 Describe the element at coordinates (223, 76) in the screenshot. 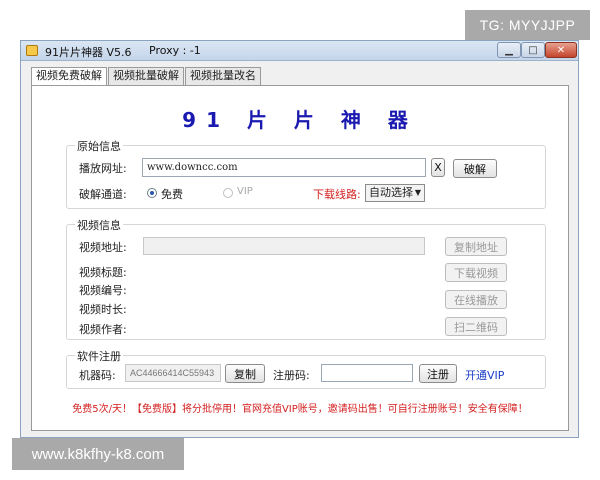

I see `tab-batch-rename: 视频批量改名` at that location.